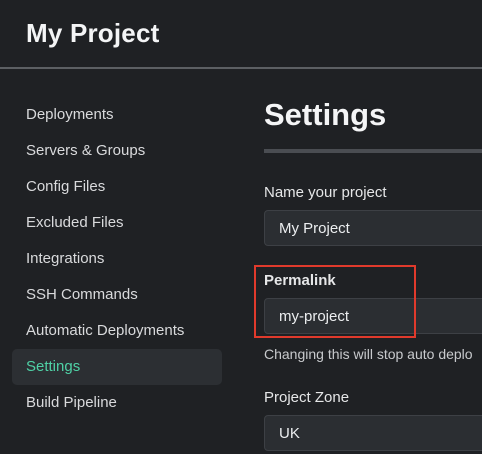 This screenshot has width=482, height=454. What do you see at coordinates (117, 367) in the screenshot?
I see `sidebar-item-settings: Settings` at bounding box center [117, 367].